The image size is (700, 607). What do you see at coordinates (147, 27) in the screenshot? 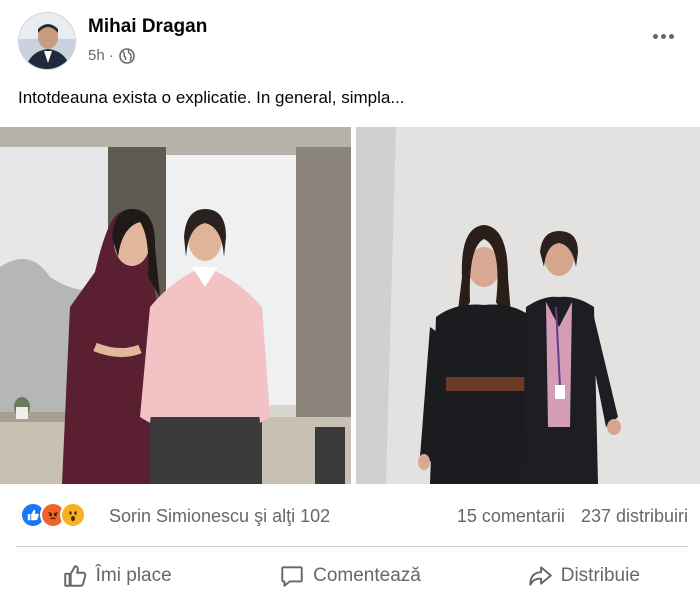
I see `author-name: Mihai Dragan` at bounding box center [147, 27].